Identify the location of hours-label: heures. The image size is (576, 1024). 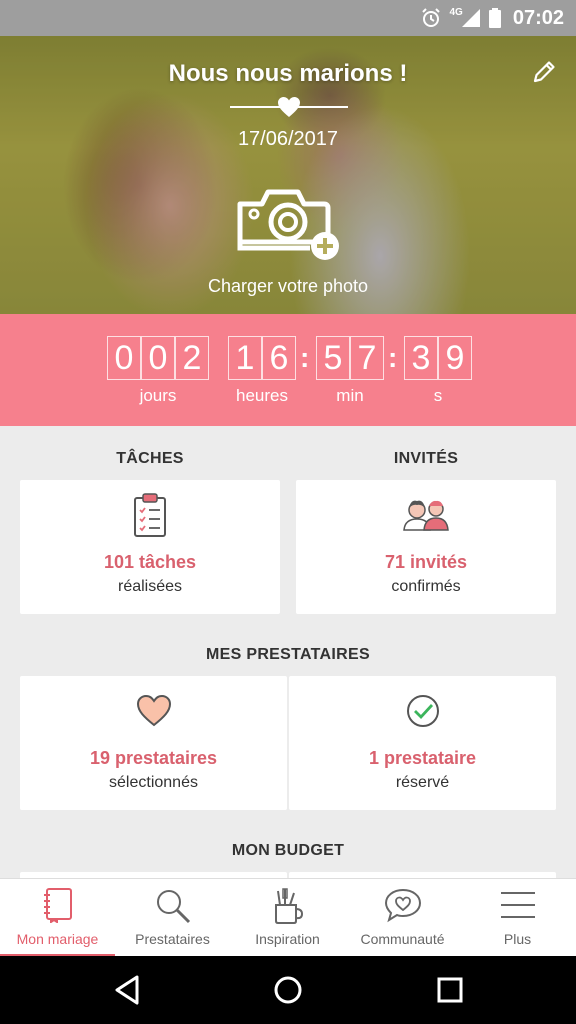
(262, 395).